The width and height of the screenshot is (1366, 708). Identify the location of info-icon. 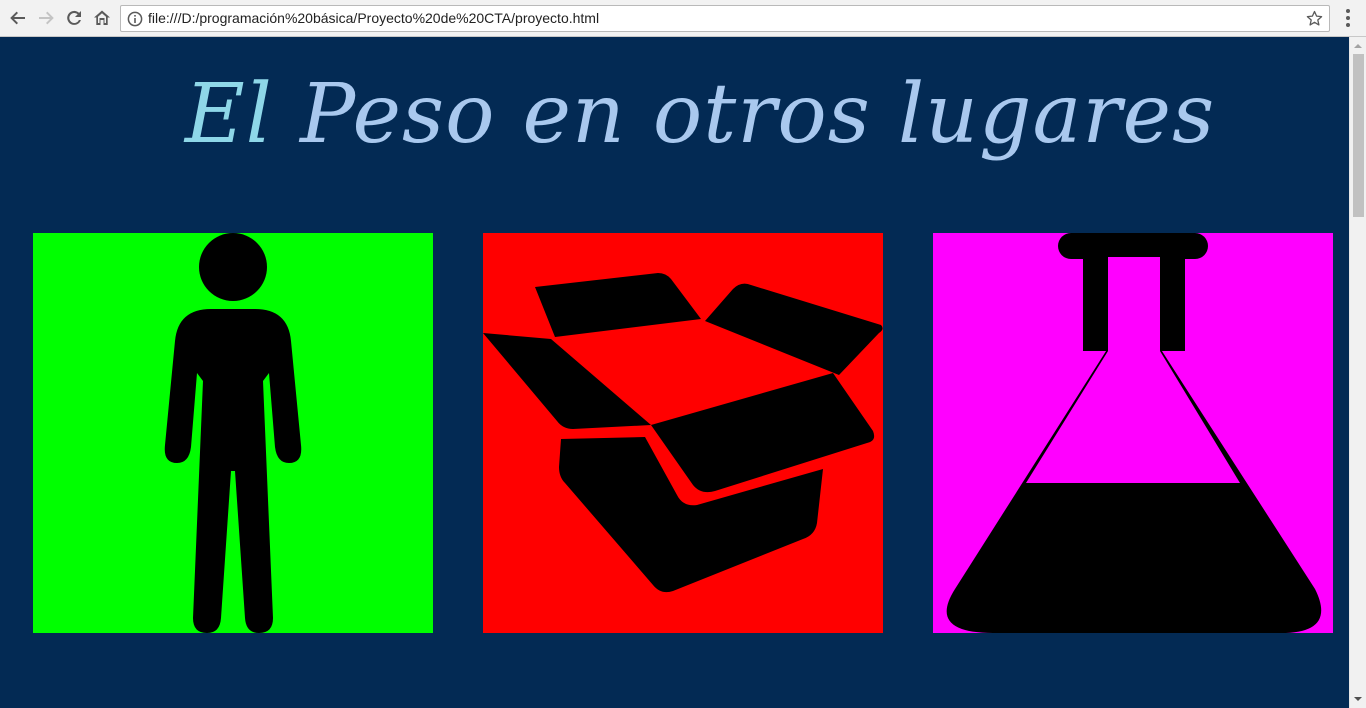
(135, 19).